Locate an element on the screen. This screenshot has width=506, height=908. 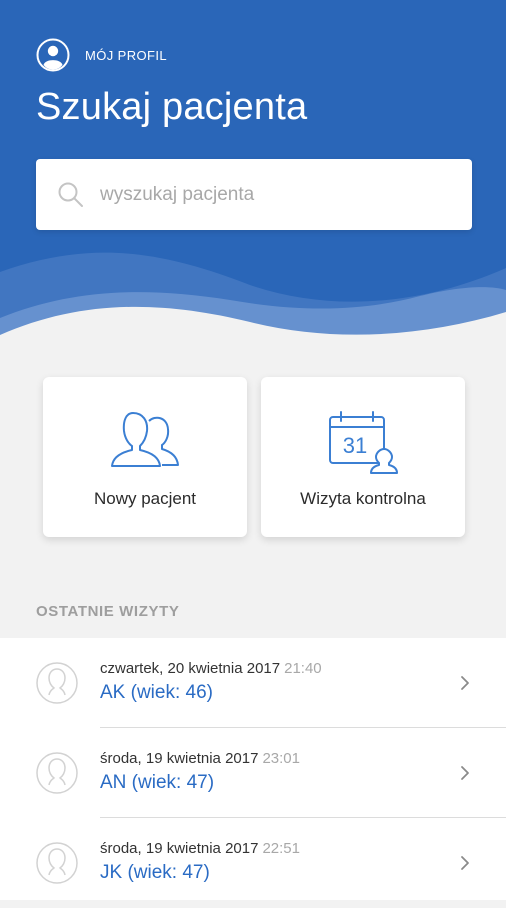
visit-patient-name: JK (wiek: 47) is located at coordinates (155, 872).